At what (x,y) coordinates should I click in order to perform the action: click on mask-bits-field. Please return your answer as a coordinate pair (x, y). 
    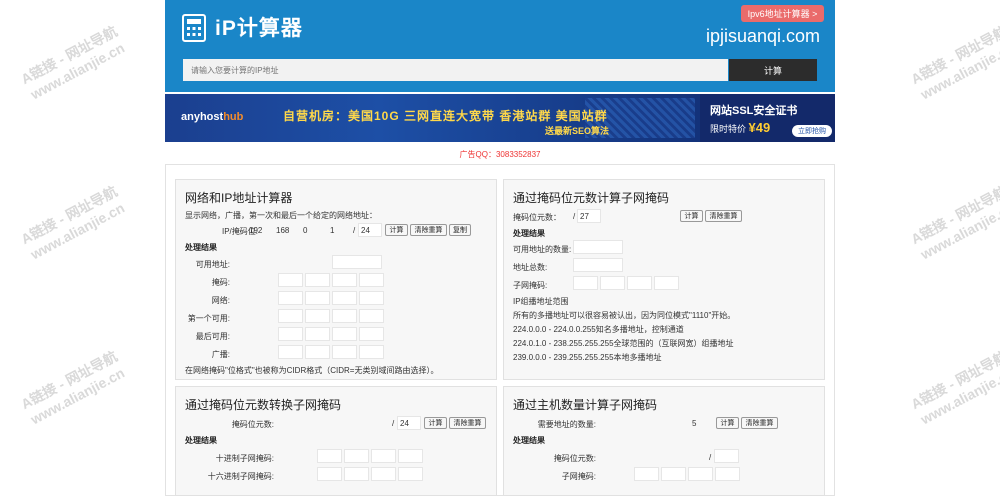
    Looking at the image, I should click on (726, 456).